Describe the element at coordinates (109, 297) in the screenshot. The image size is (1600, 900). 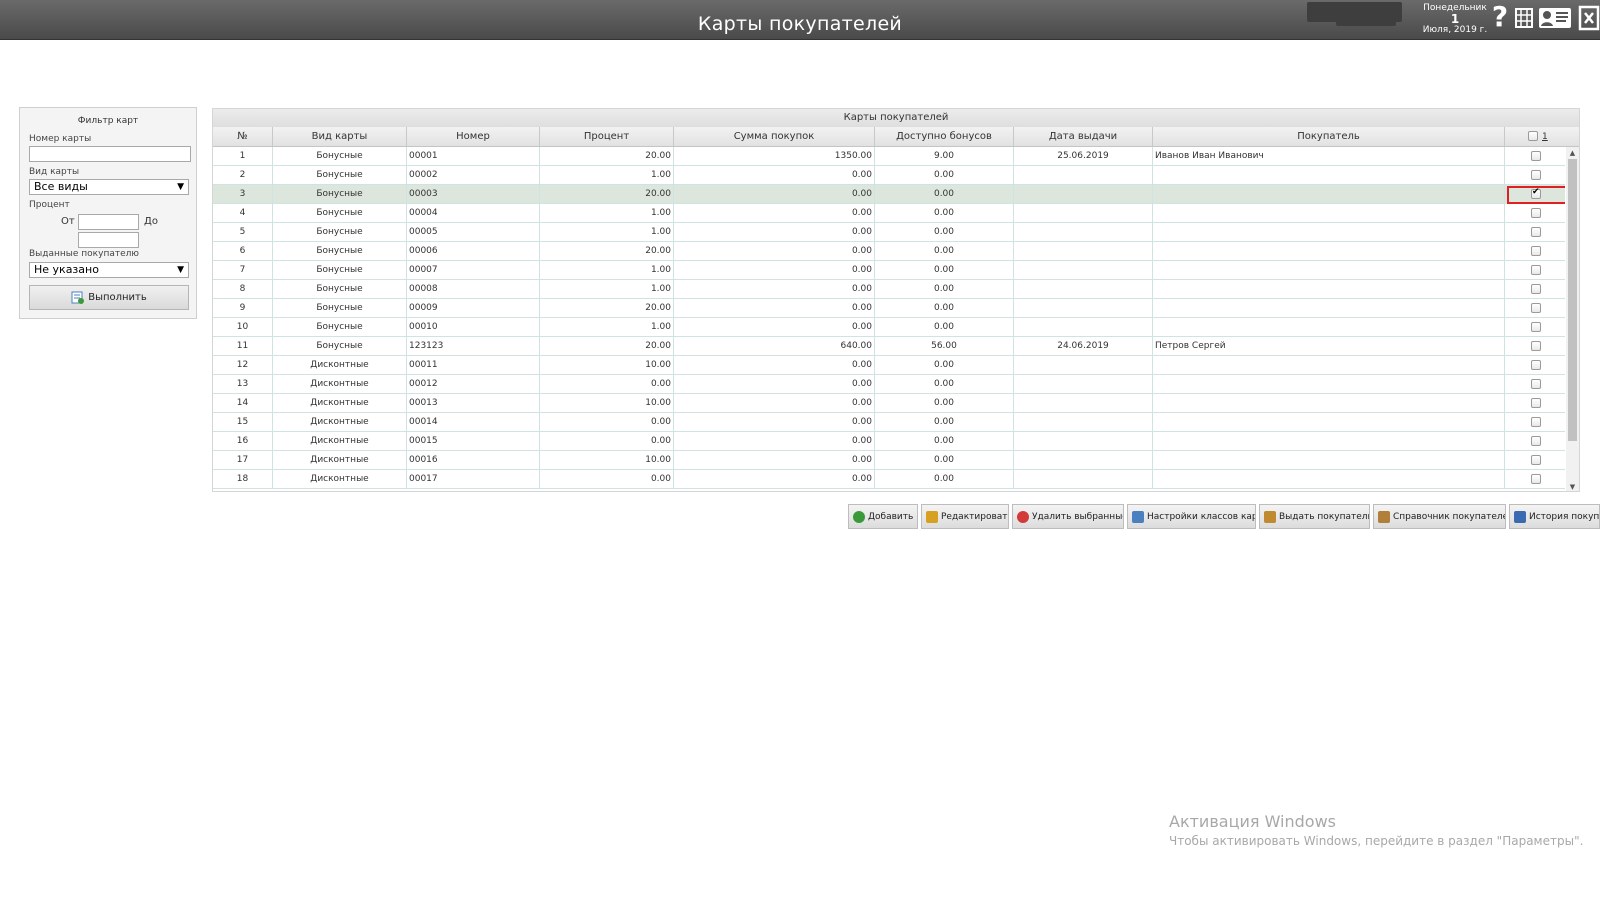
I see `run-filter-button: Выполнить` at that location.